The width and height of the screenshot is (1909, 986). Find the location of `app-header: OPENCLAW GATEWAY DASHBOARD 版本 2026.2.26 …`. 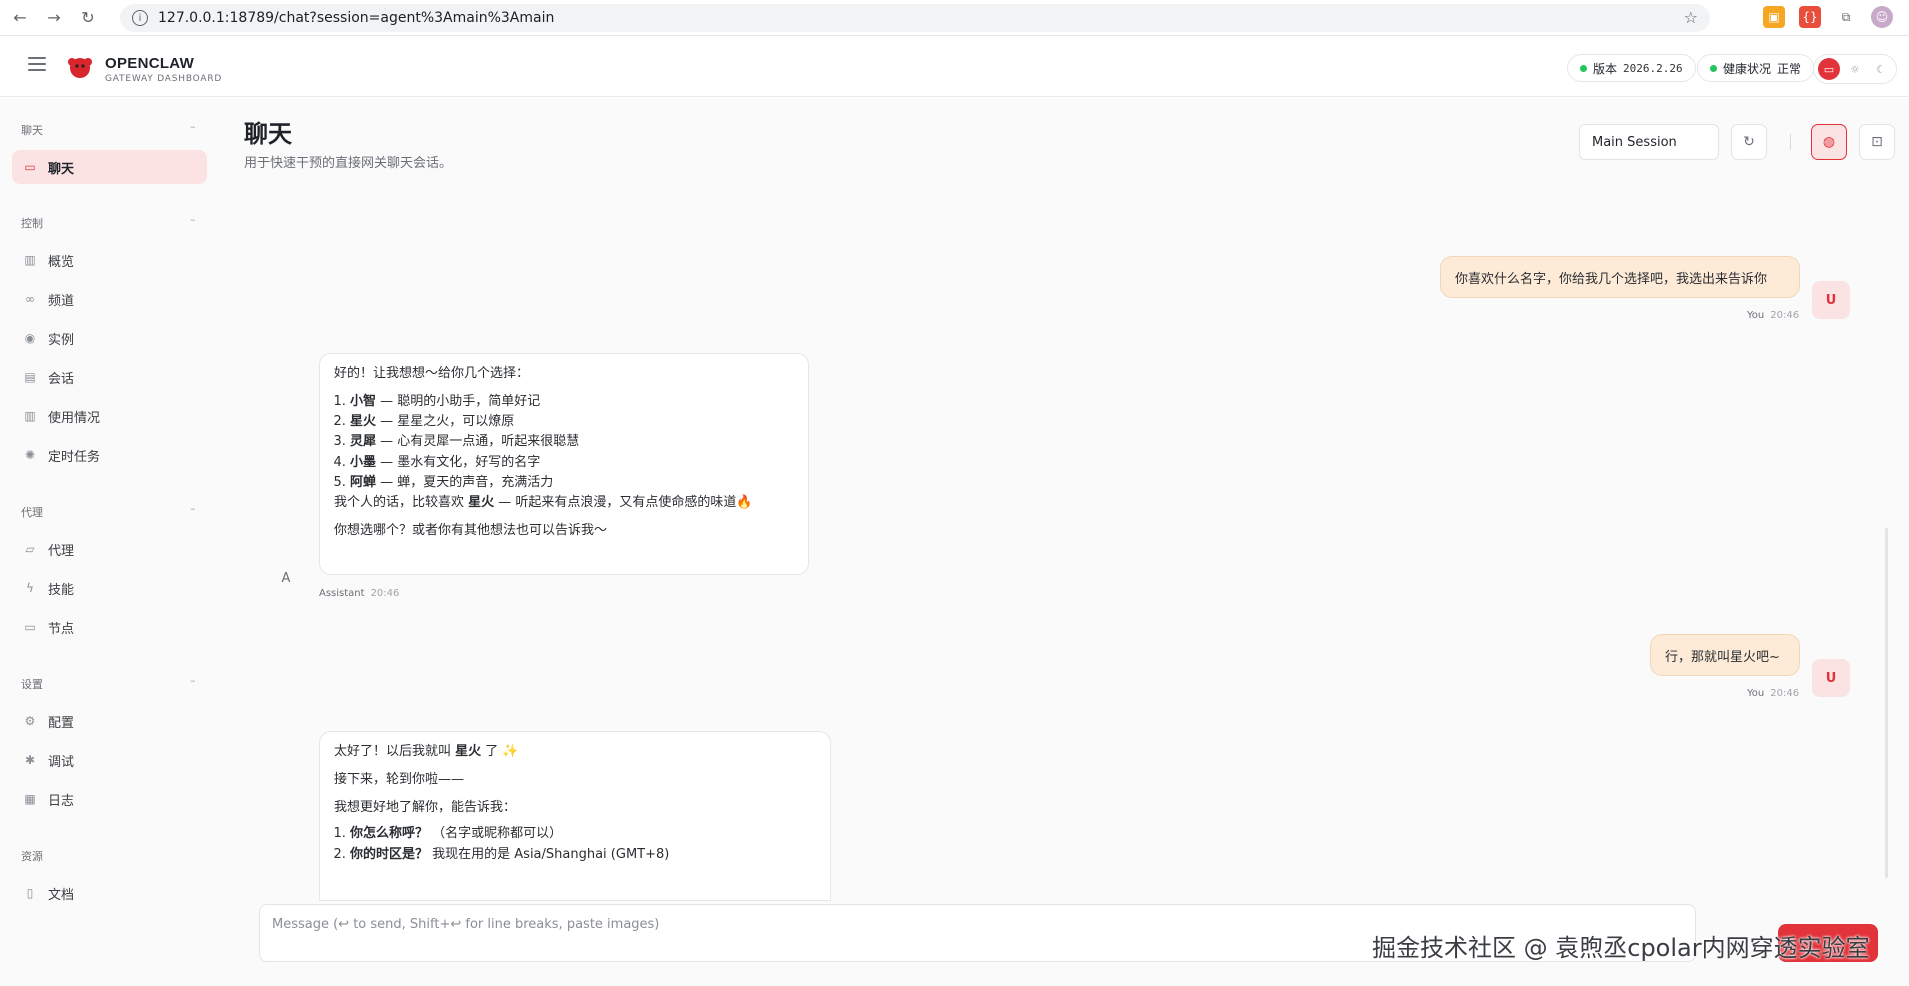

app-header: OPENCLAW GATEWAY DASHBOARD 版本 2026.2.26 … is located at coordinates (954, 67).